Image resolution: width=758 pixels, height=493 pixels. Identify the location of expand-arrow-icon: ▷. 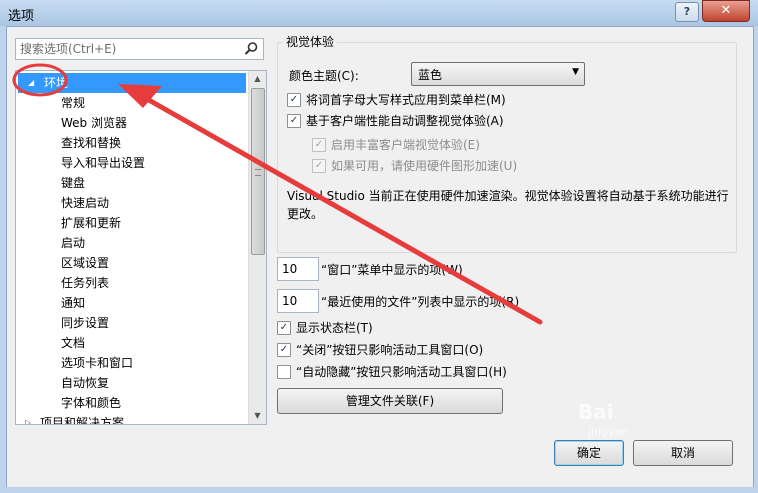
(28, 418).